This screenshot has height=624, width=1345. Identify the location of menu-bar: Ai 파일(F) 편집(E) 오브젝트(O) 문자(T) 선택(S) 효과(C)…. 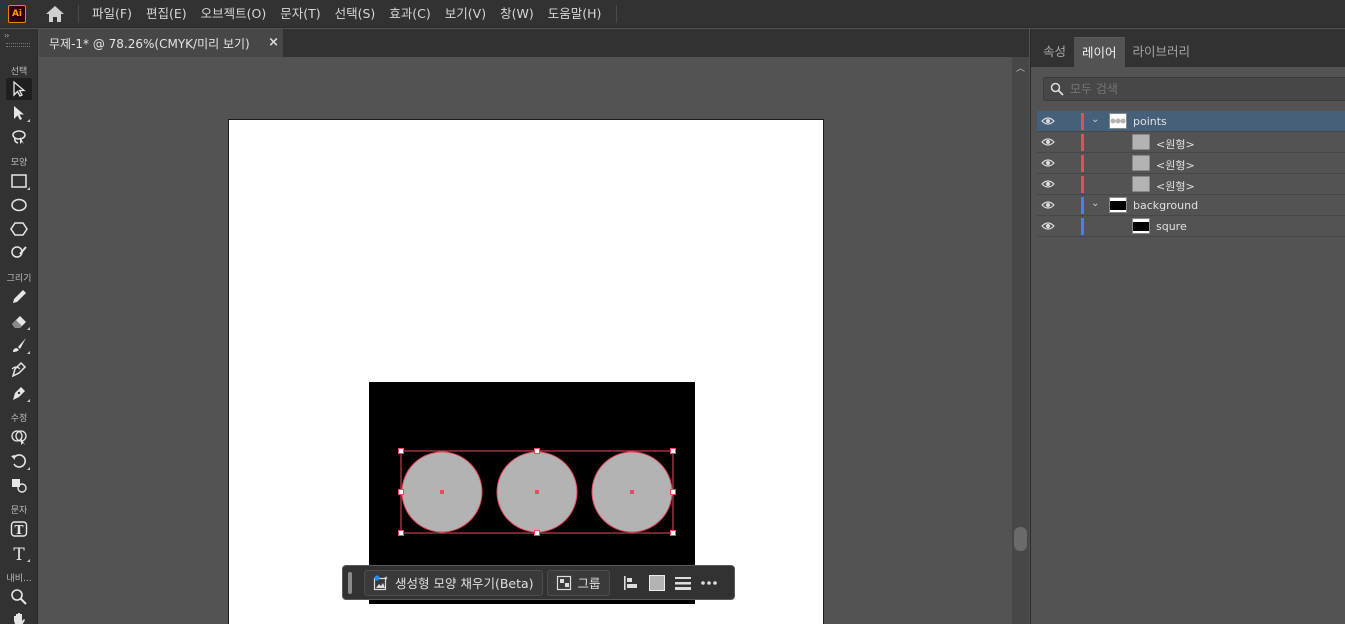
(672, 14).